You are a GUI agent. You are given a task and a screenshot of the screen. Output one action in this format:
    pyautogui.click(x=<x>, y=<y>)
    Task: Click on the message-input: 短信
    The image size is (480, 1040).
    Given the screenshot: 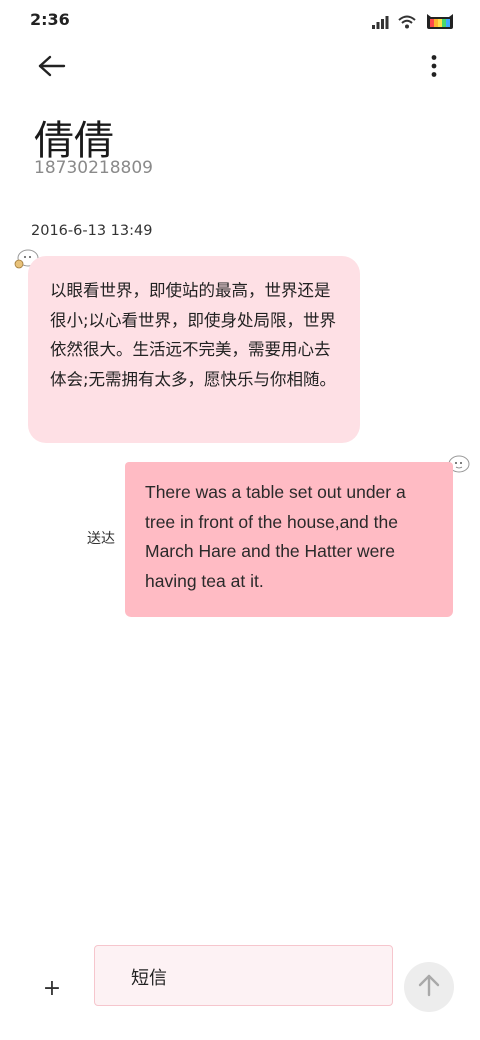 What is the action you would take?
    pyautogui.click(x=243, y=975)
    